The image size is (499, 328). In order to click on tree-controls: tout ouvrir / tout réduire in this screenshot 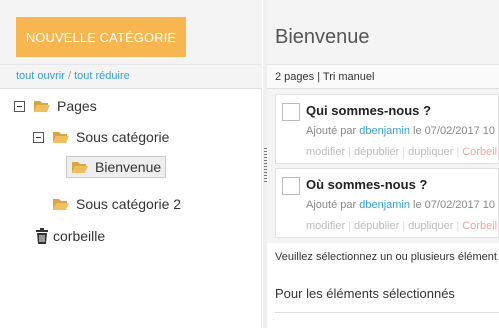, I will do `click(131, 76)`.